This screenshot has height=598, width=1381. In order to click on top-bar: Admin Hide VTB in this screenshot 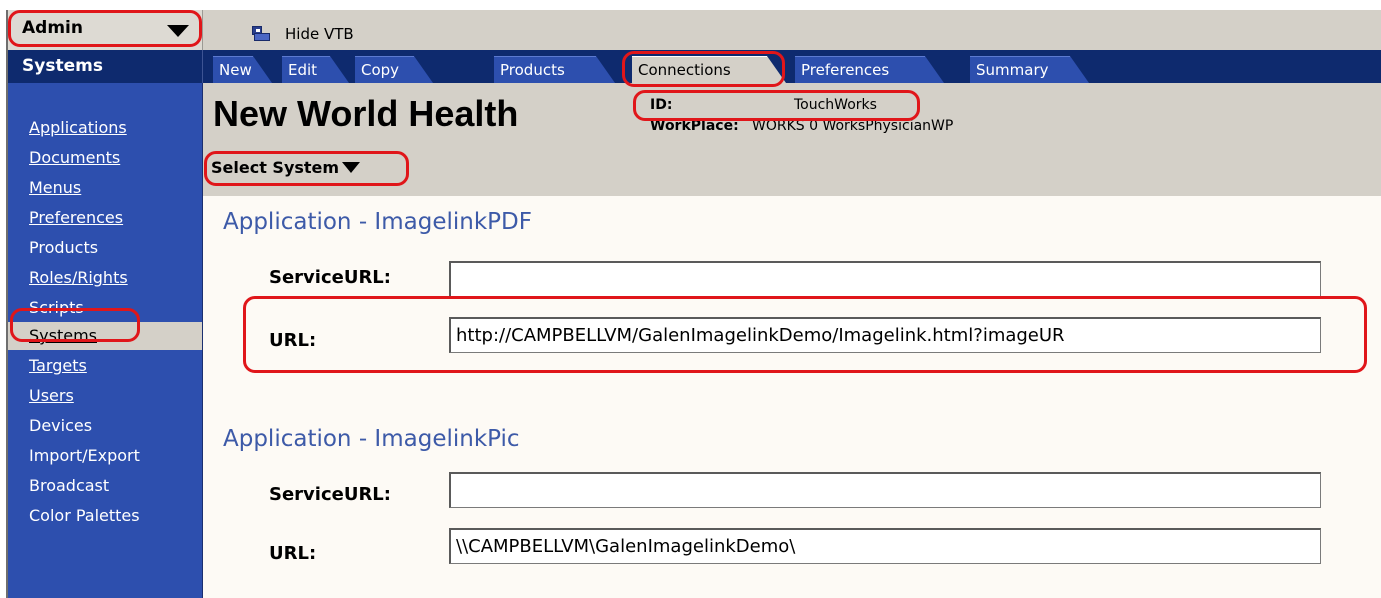, I will do `click(694, 30)`.